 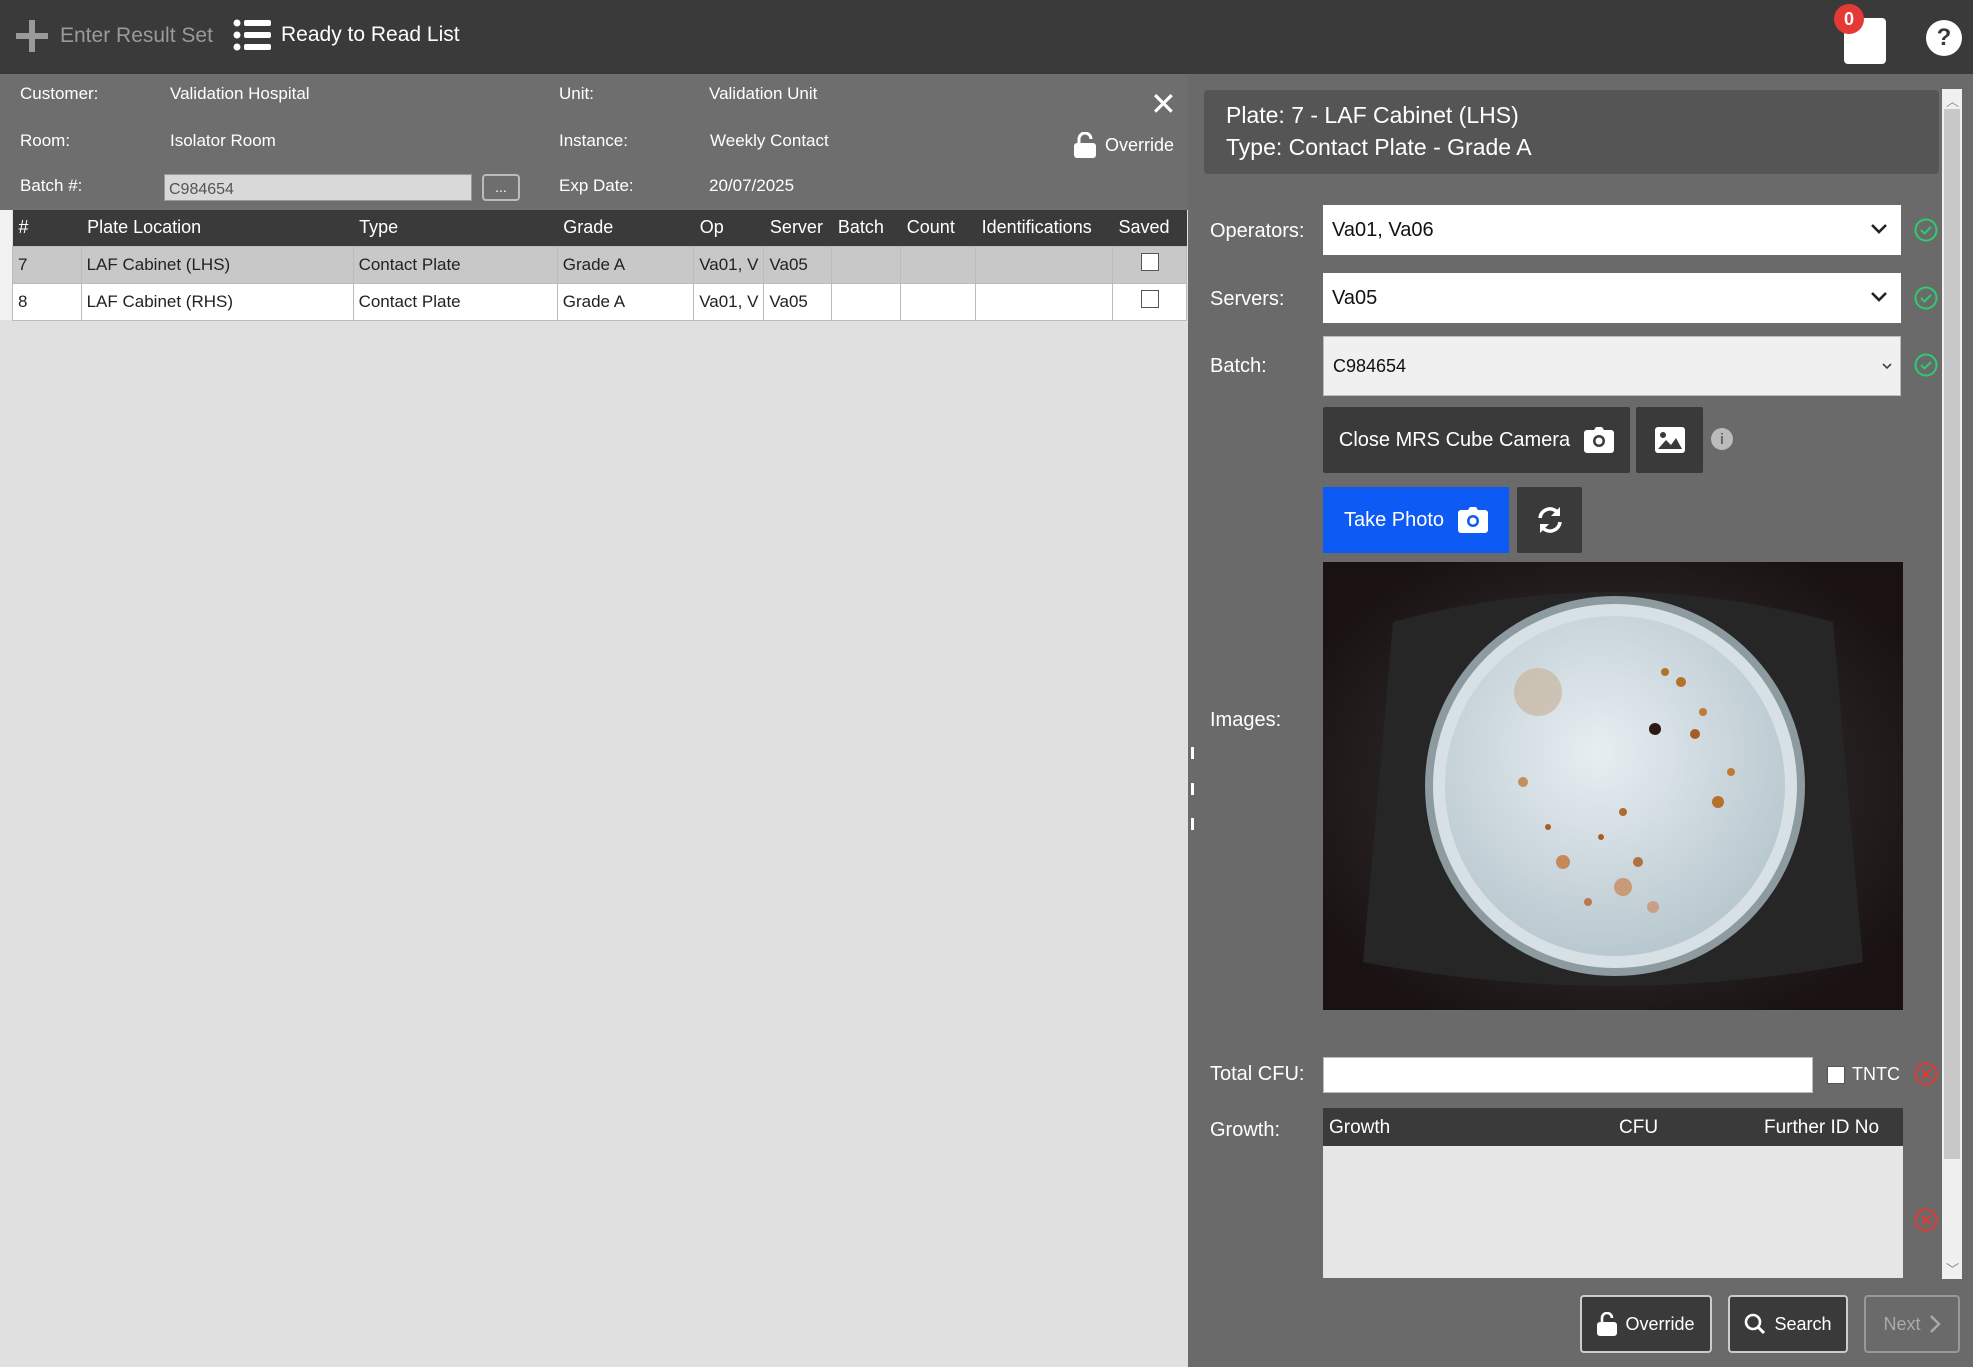 What do you see at coordinates (1935, 1324) in the screenshot?
I see `chevron-right-icon` at bounding box center [1935, 1324].